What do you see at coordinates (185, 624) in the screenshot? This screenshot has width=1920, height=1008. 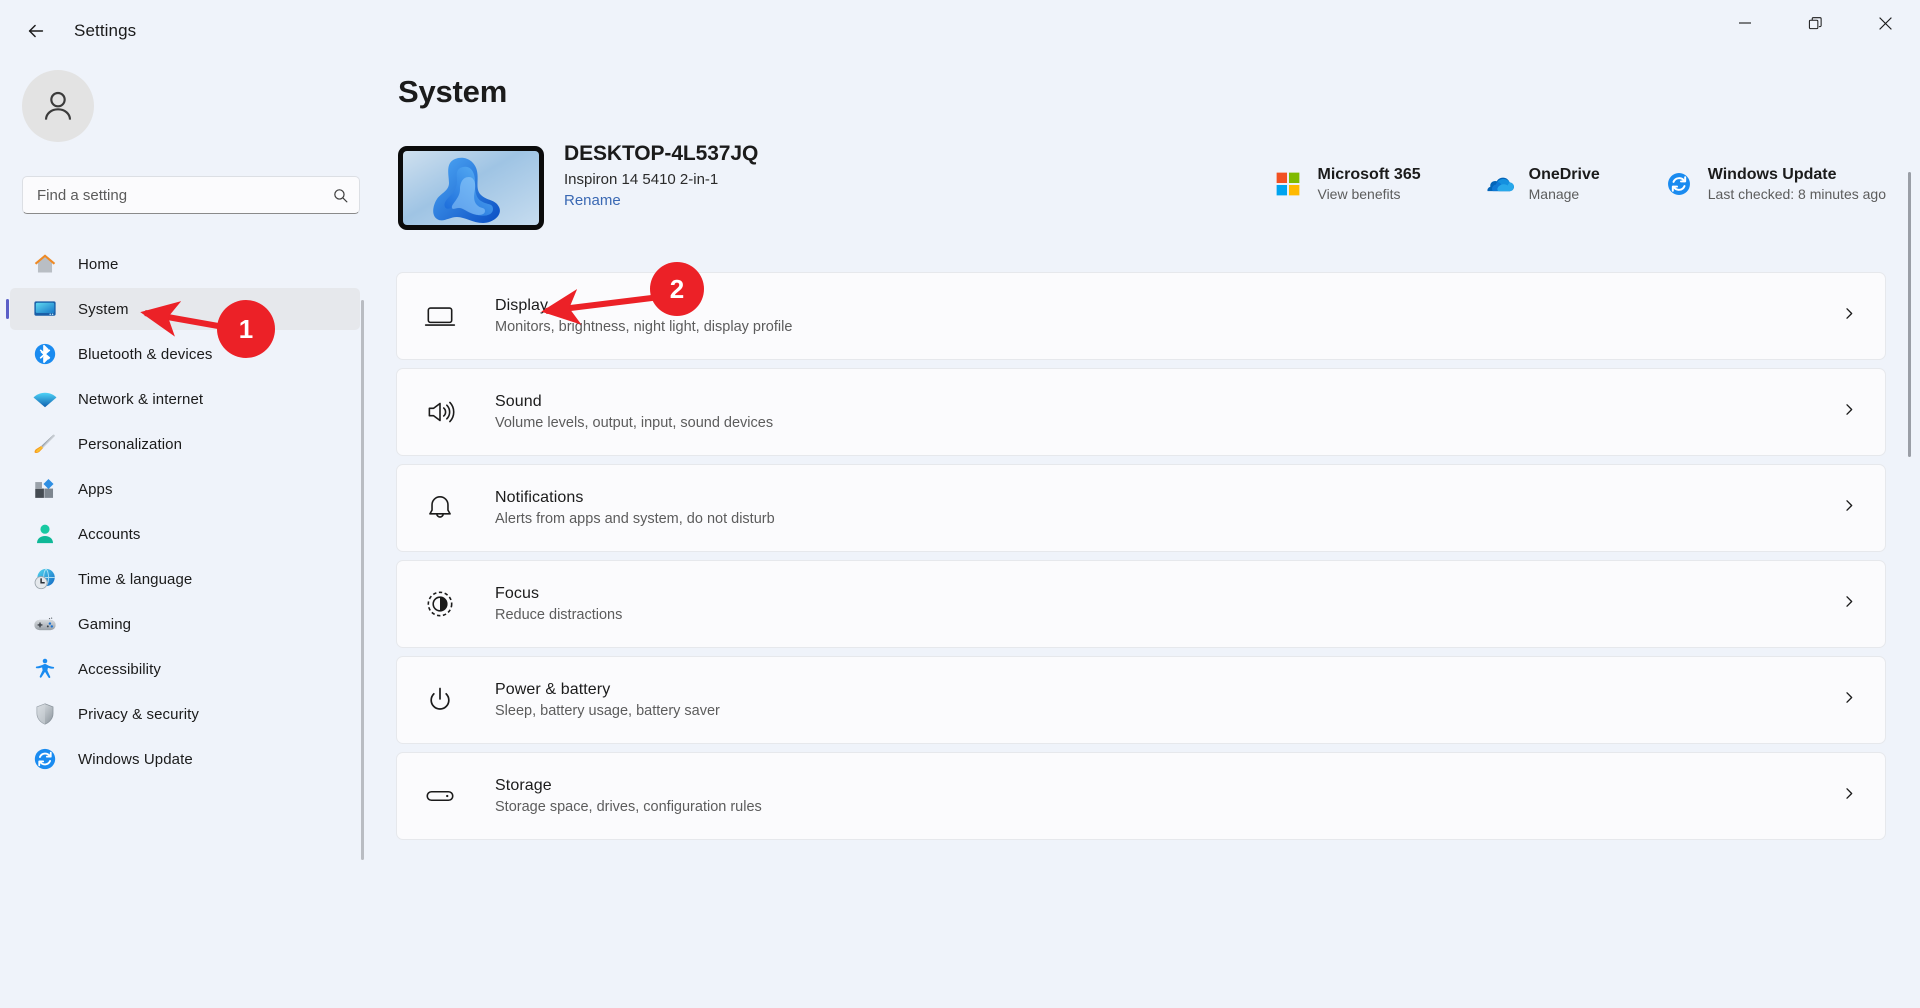 I see `sidebar-item-gaming: Gaming` at bounding box center [185, 624].